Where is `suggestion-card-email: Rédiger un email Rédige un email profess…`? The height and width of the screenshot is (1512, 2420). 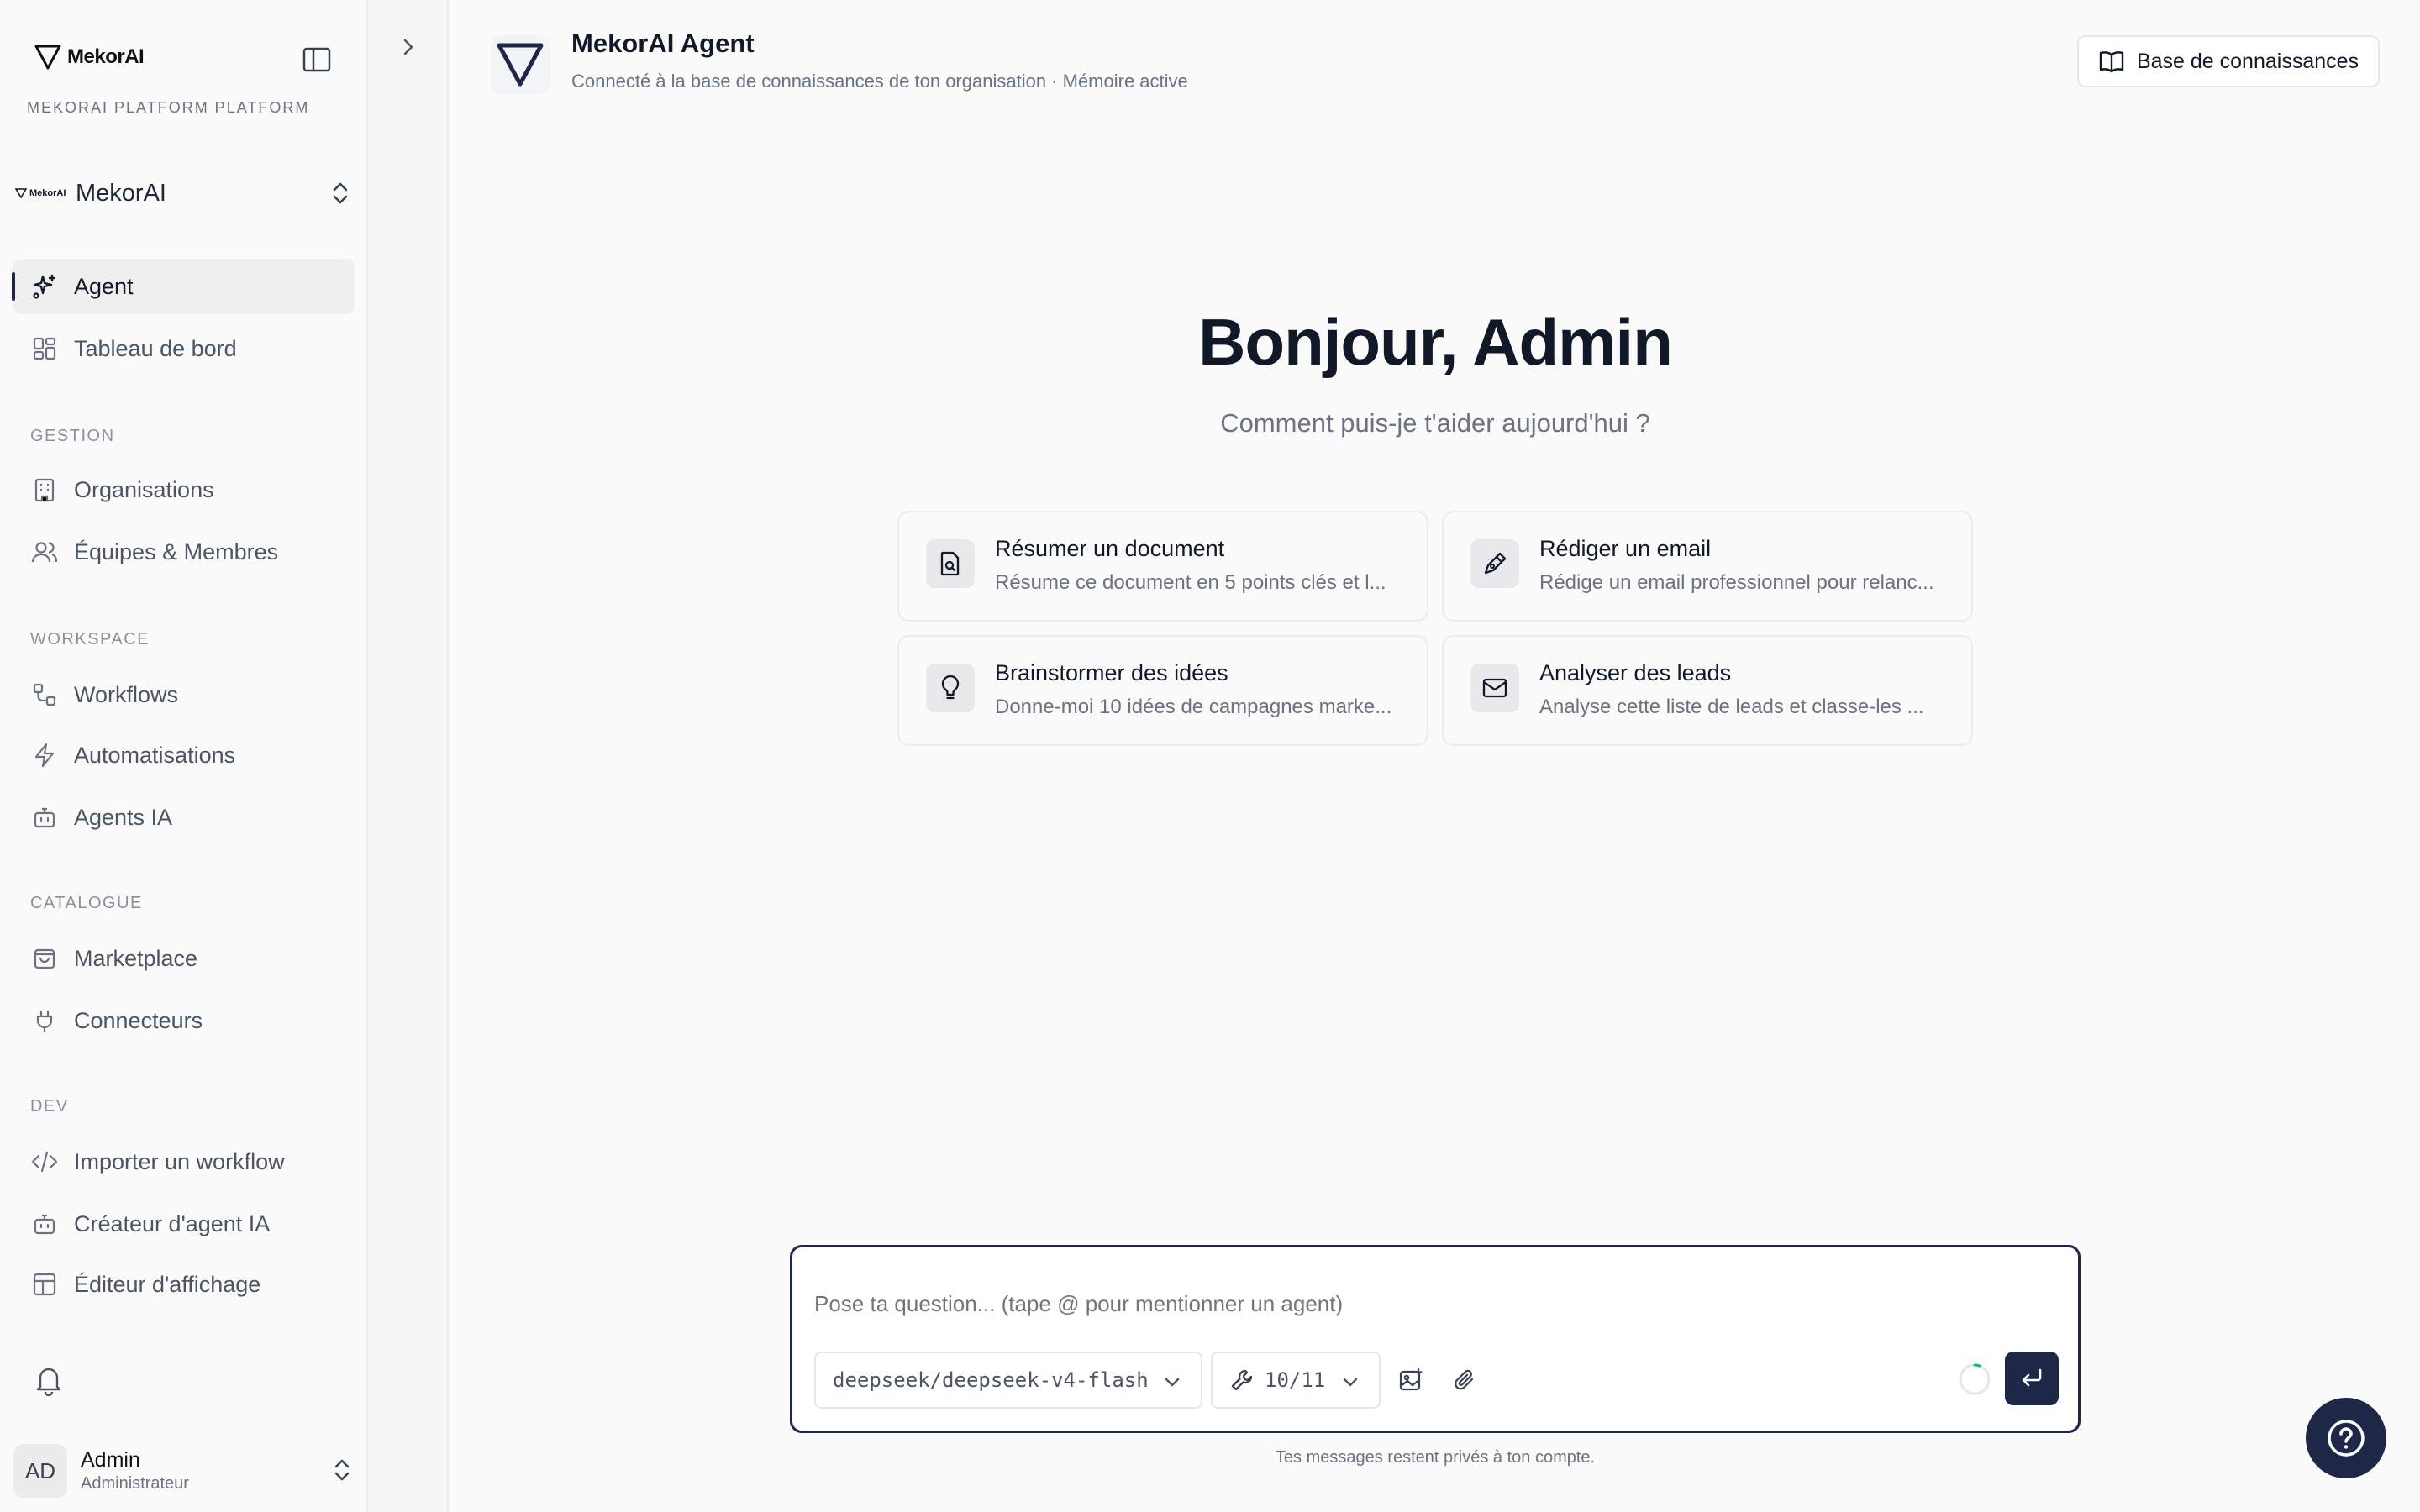
suggestion-card-email: Rédiger un email Rédige un email profess… is located at coordinates (1708, 566).